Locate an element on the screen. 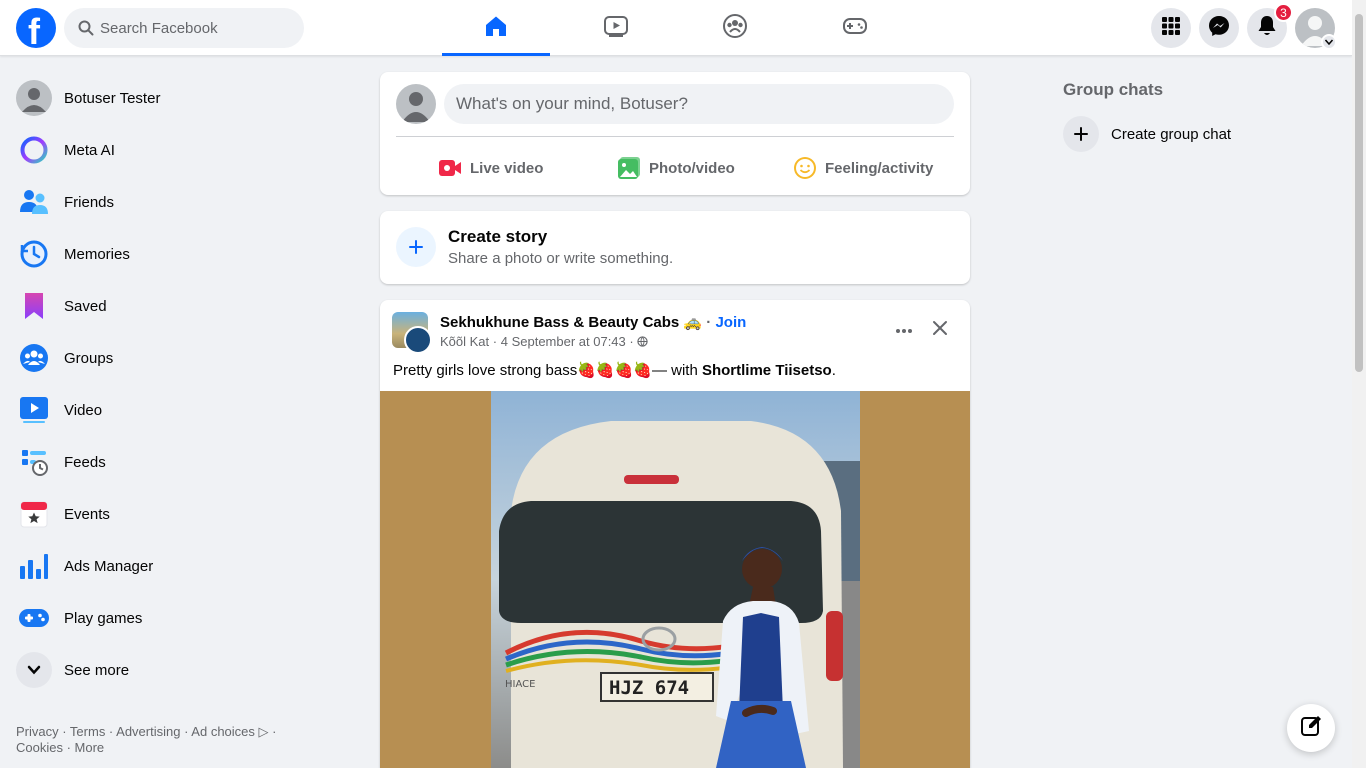  messenger-button is located at coordinates (1219, 28).